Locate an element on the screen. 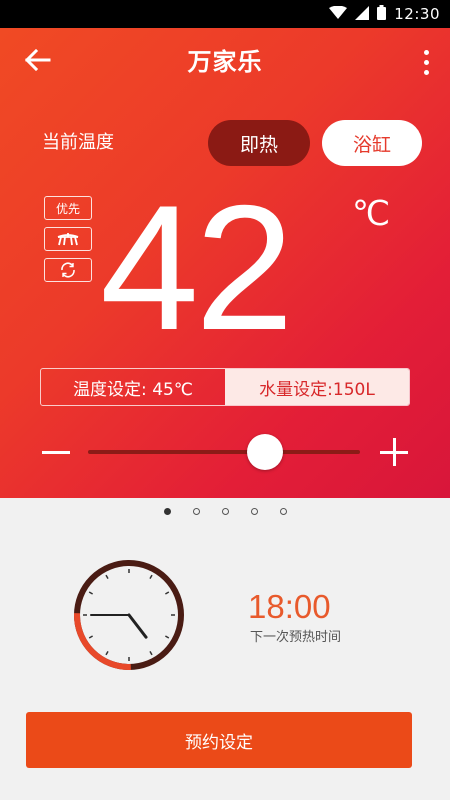  slider-track is located at coordinates (224, 452).